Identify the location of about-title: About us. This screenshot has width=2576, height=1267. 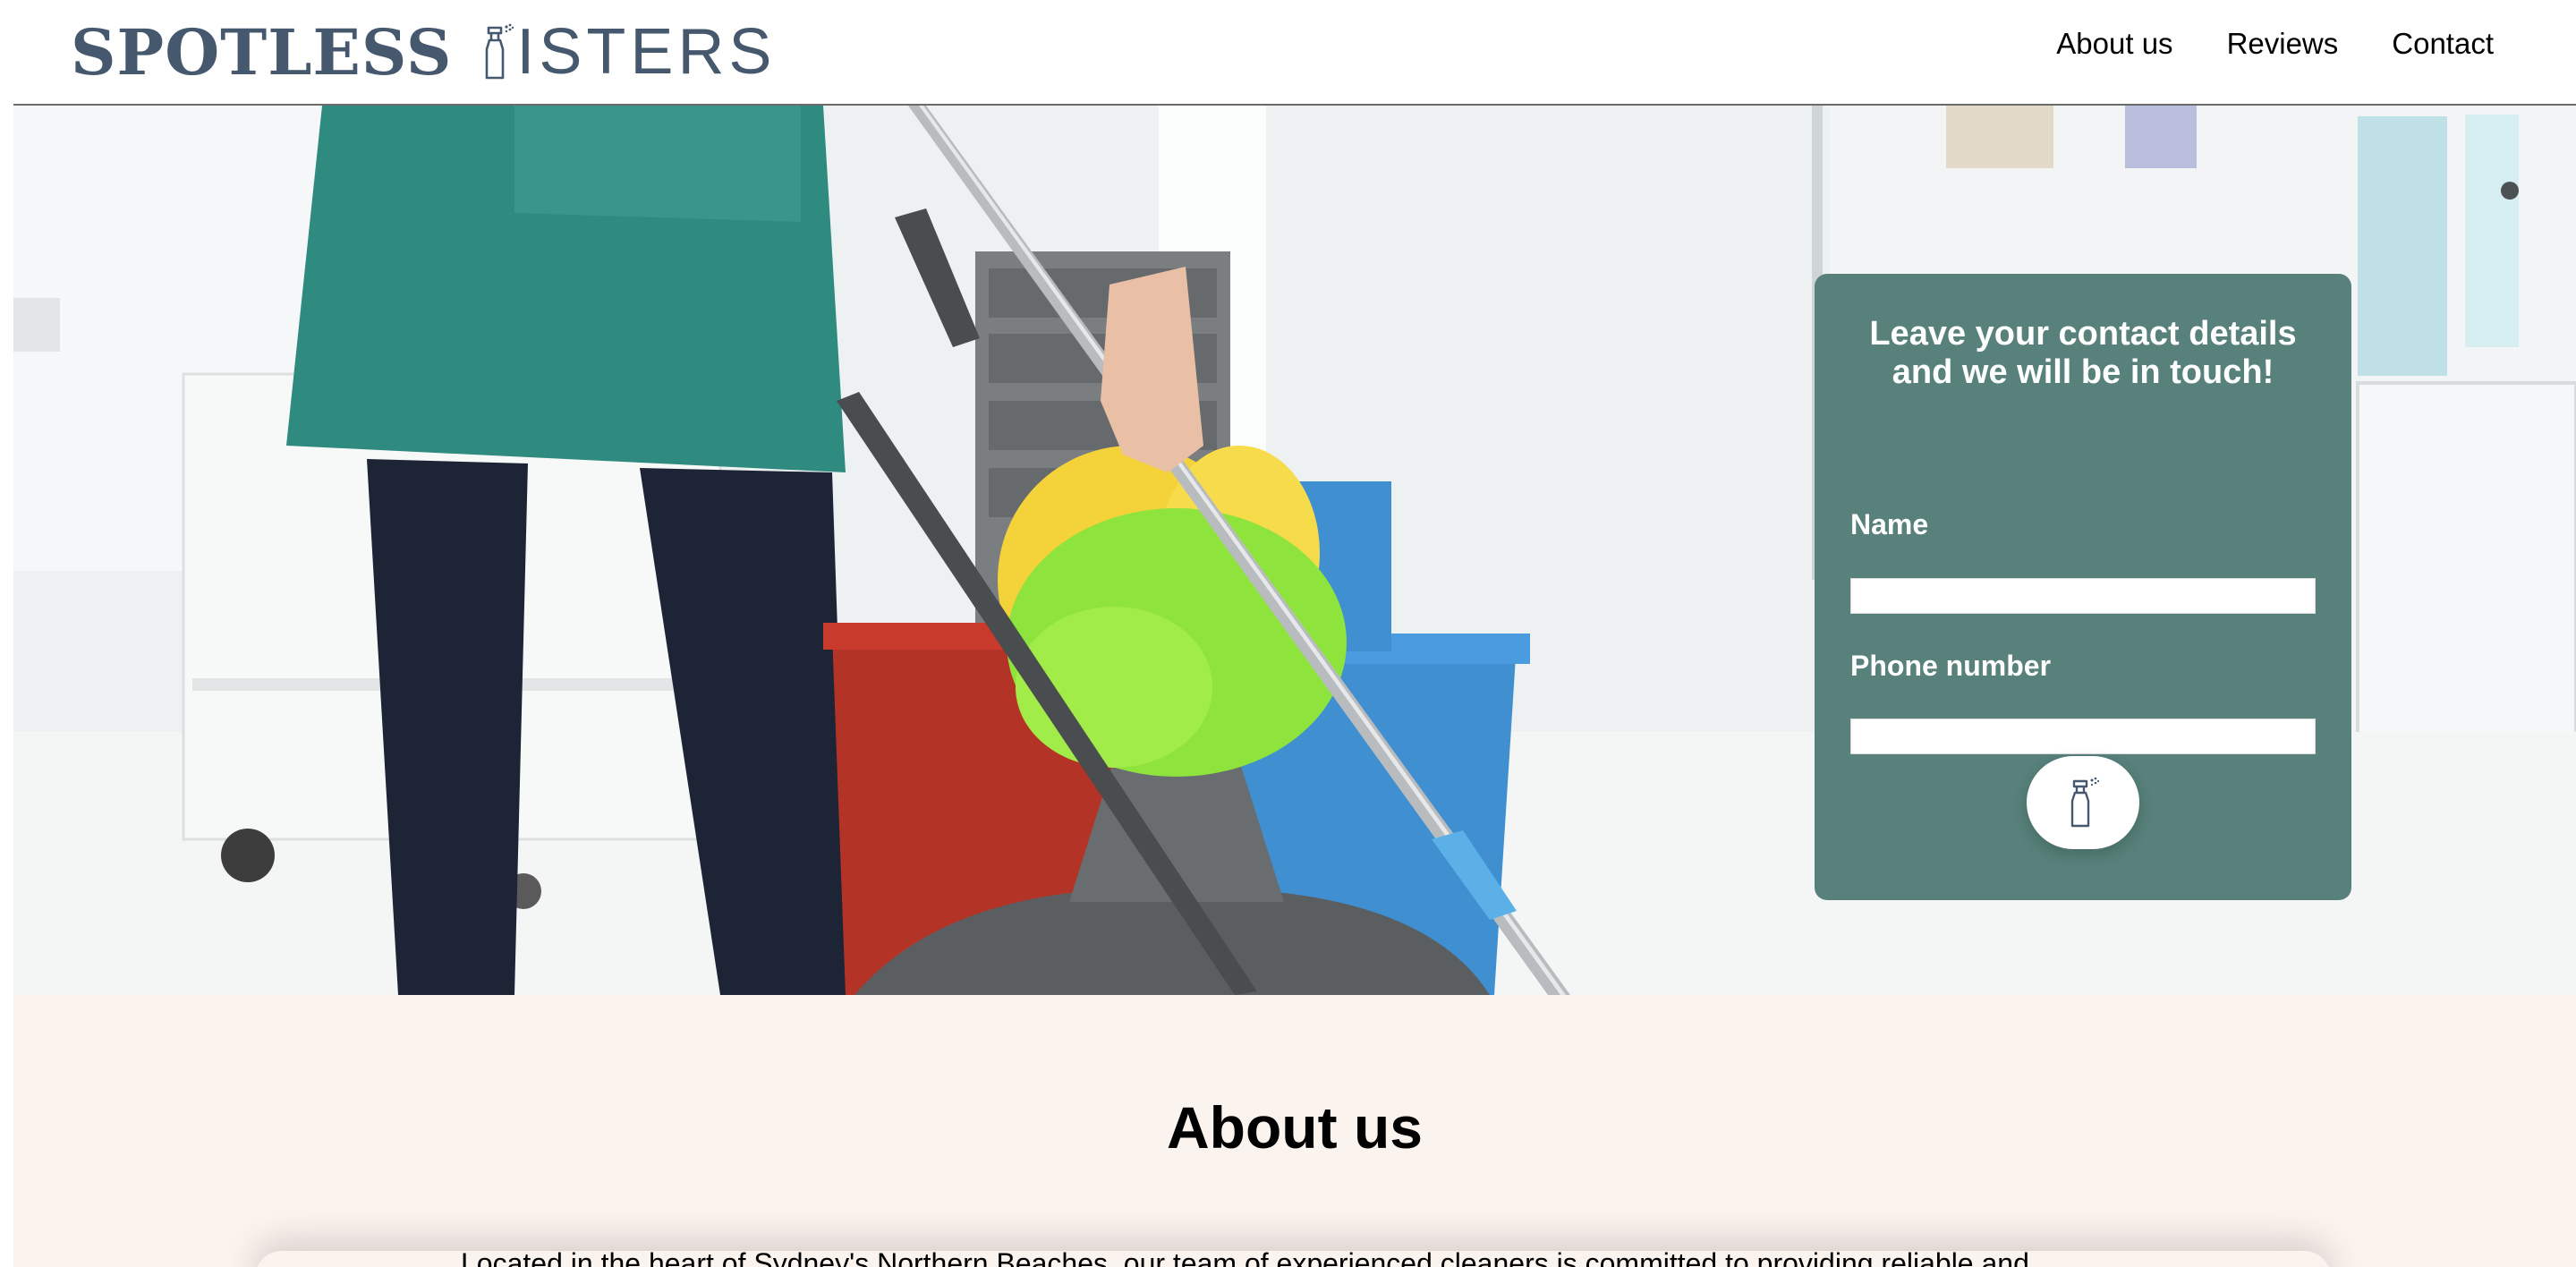
(1295, 1127).